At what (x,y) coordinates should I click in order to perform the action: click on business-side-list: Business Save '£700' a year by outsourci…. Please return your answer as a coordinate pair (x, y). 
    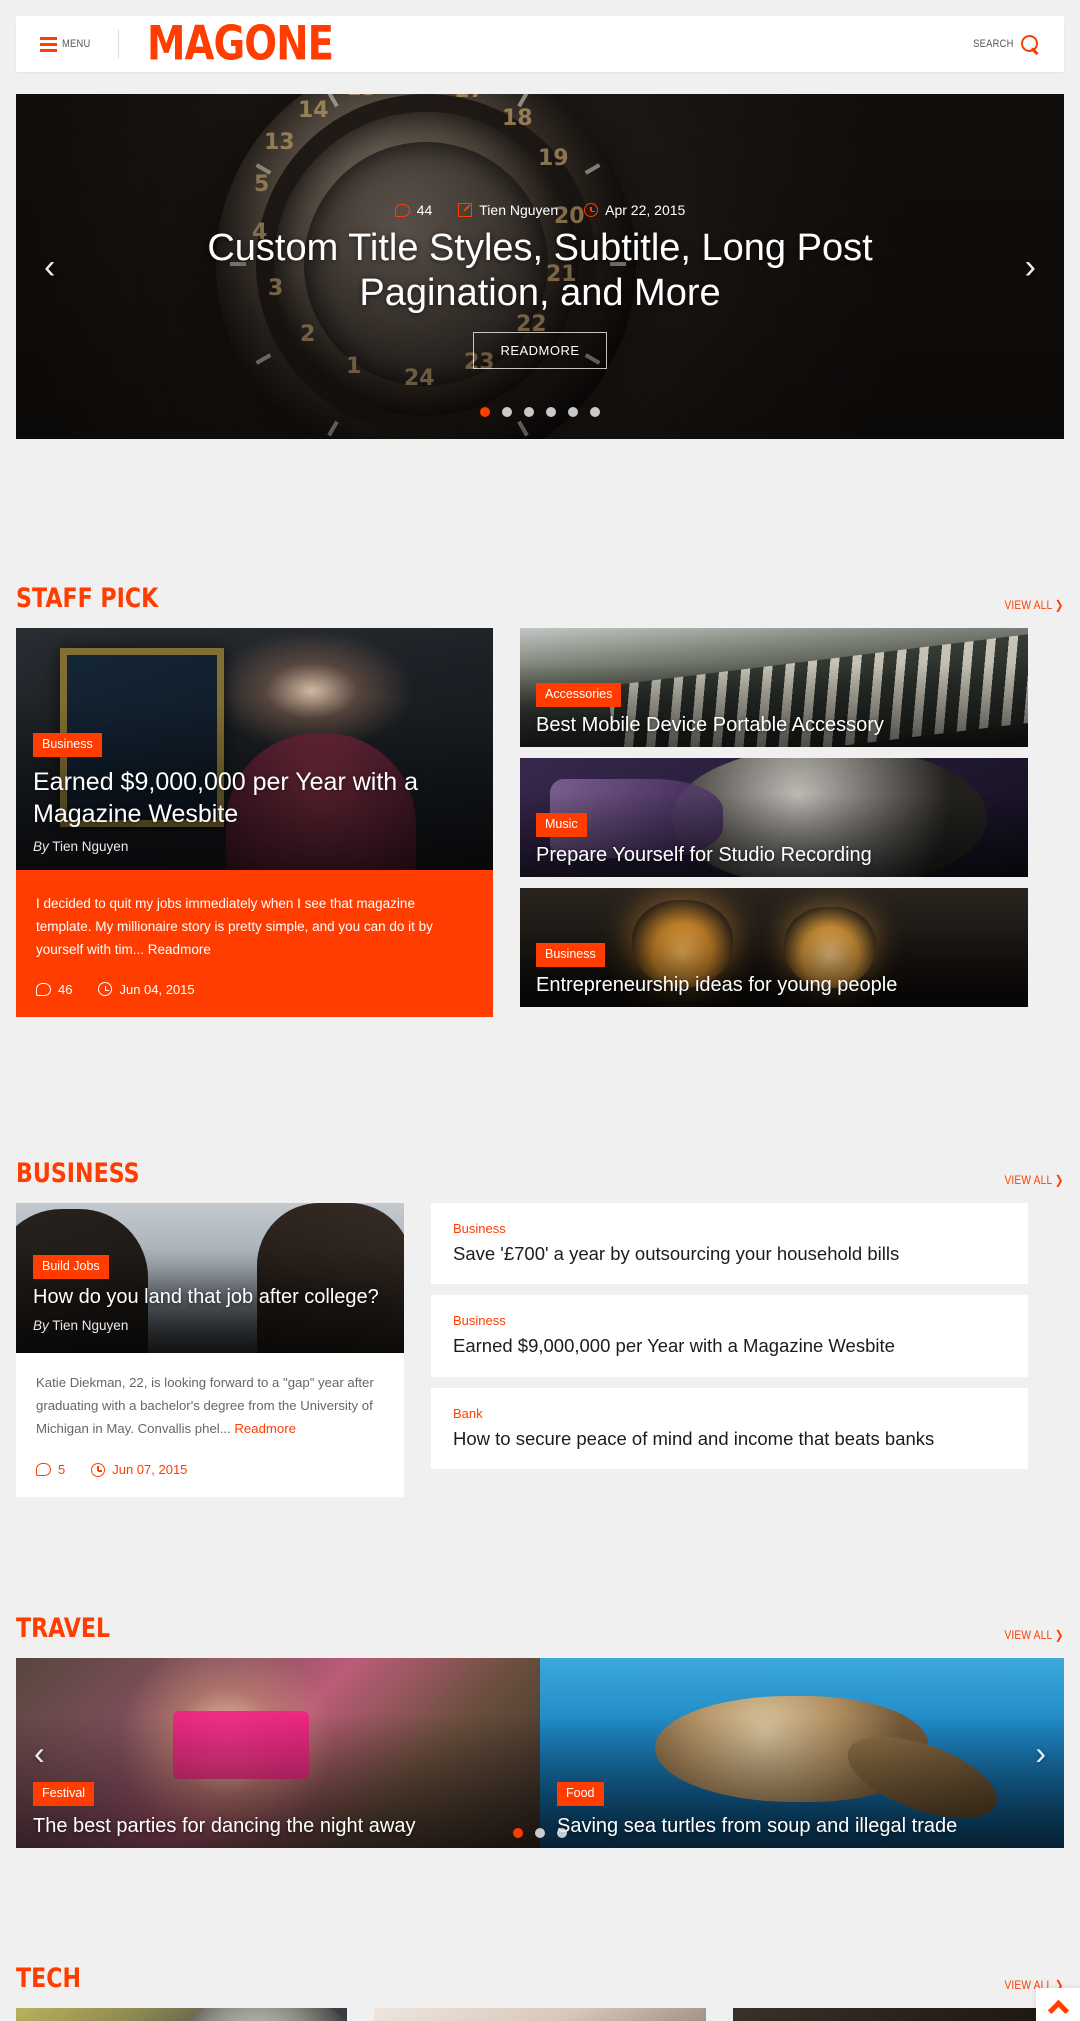
    Looking at the image, I should click on (729, 1350).